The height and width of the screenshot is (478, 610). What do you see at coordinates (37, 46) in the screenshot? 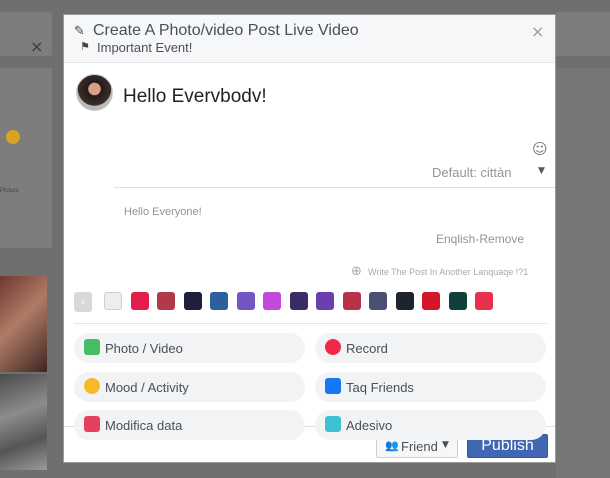
I see `background-close-icon: ×` at bounding box center [37, 46].